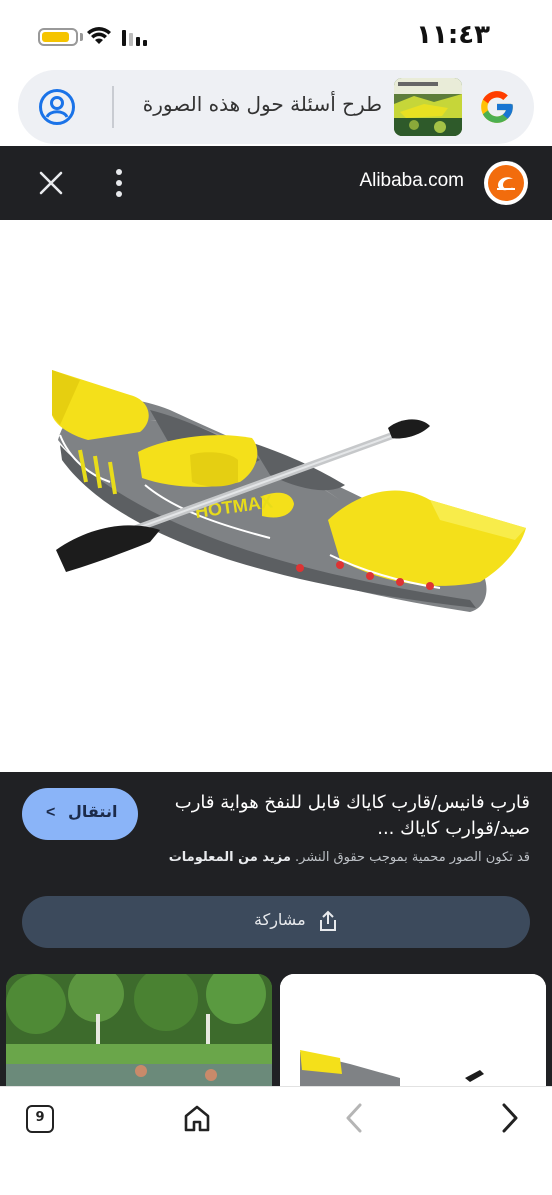 The width and height of the screenshot is (552, 1195). Describe the element at coordinates (230, 857) in the screenshot. I see `more-info-link: مزيد من المعلومات` at that location.